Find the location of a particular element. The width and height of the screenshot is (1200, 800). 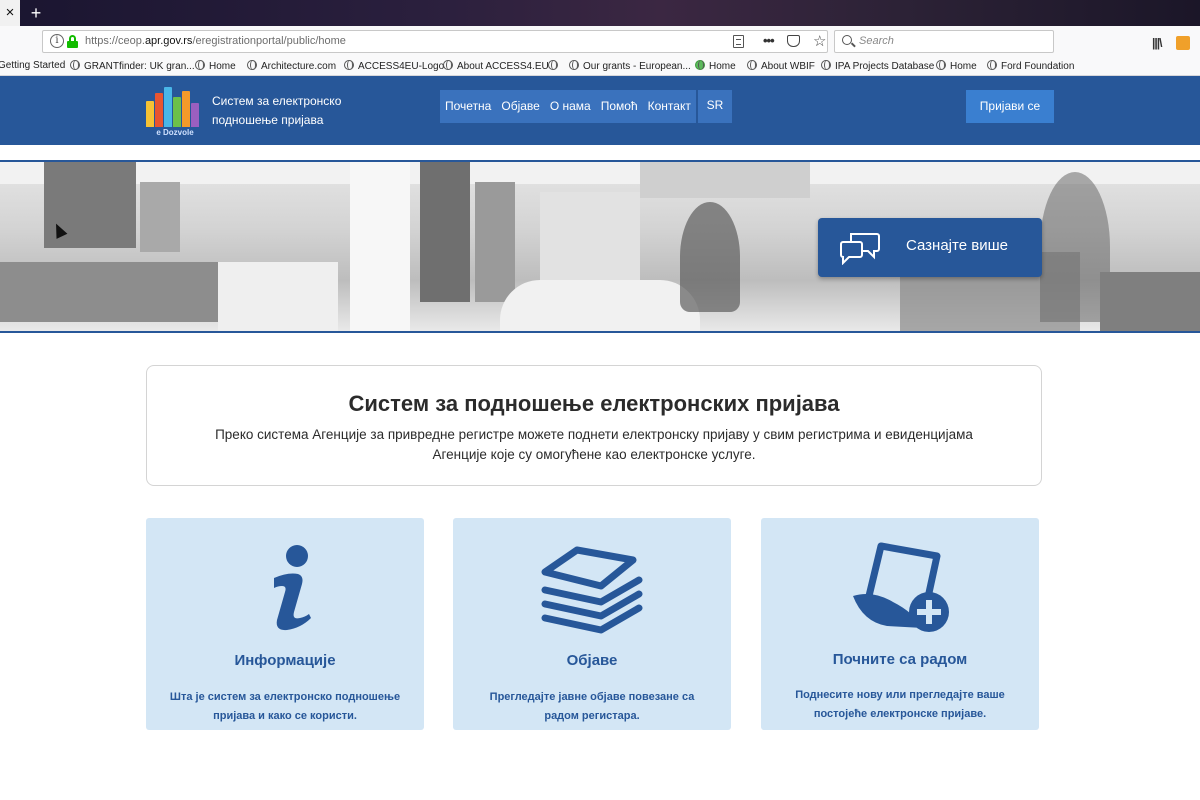

page-title: Систем за подношење електронских пријава is located at coordinates (594, 403).